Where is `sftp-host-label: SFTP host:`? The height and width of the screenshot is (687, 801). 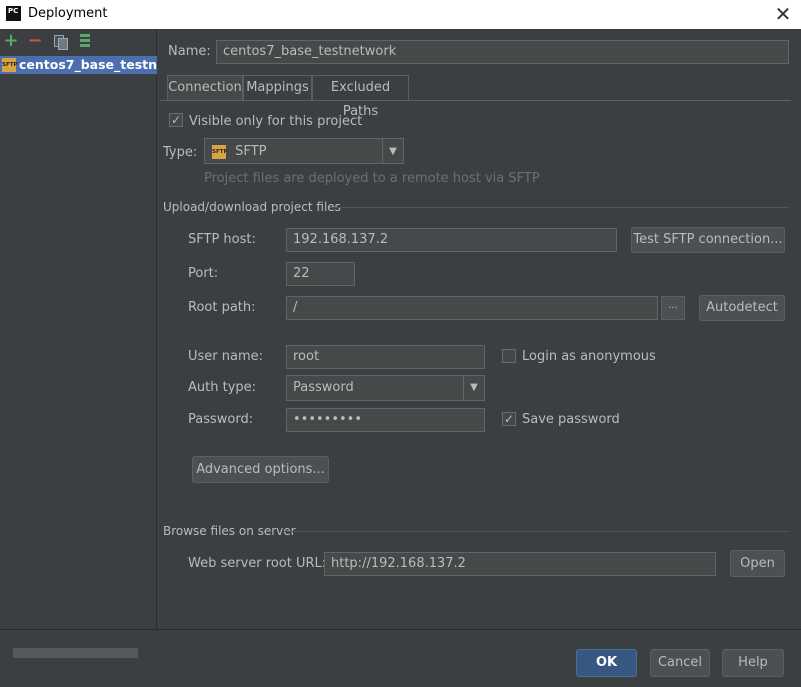 sftp-host-label: SFTP host: is located at coordinates (222, 239).